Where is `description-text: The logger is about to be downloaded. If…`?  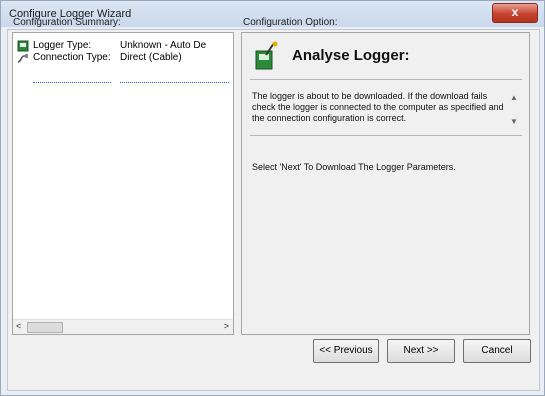 description-text: The logger is about to be downloaded. If… is located at coordinates (378, 107).